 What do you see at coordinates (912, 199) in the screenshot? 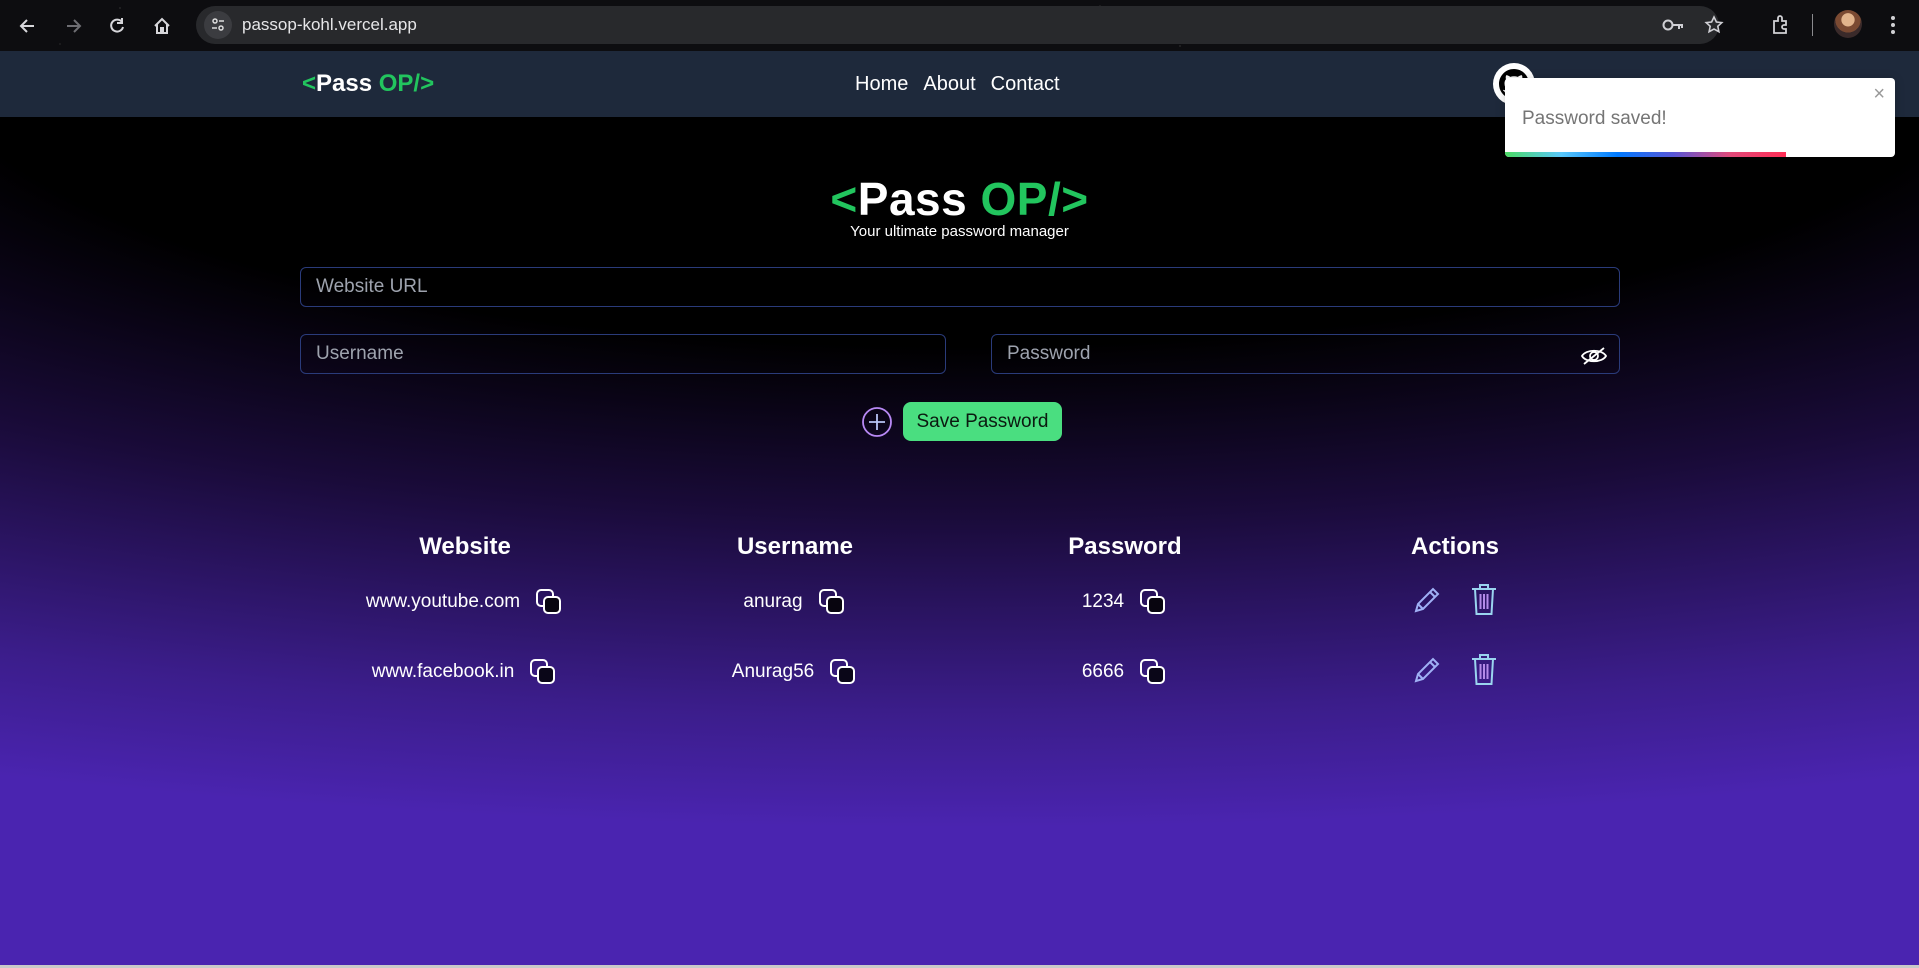
I see `hero-word-pass: Pass` at bounding box center [912, 199].